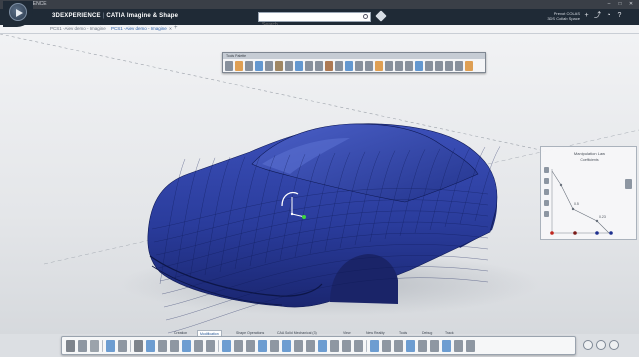 Image resolution: width=639 pixels, height=357 pixels. Describe the element at coordinates (588, 345) in the screenshot. I see `view-orientation-icon` at that location.